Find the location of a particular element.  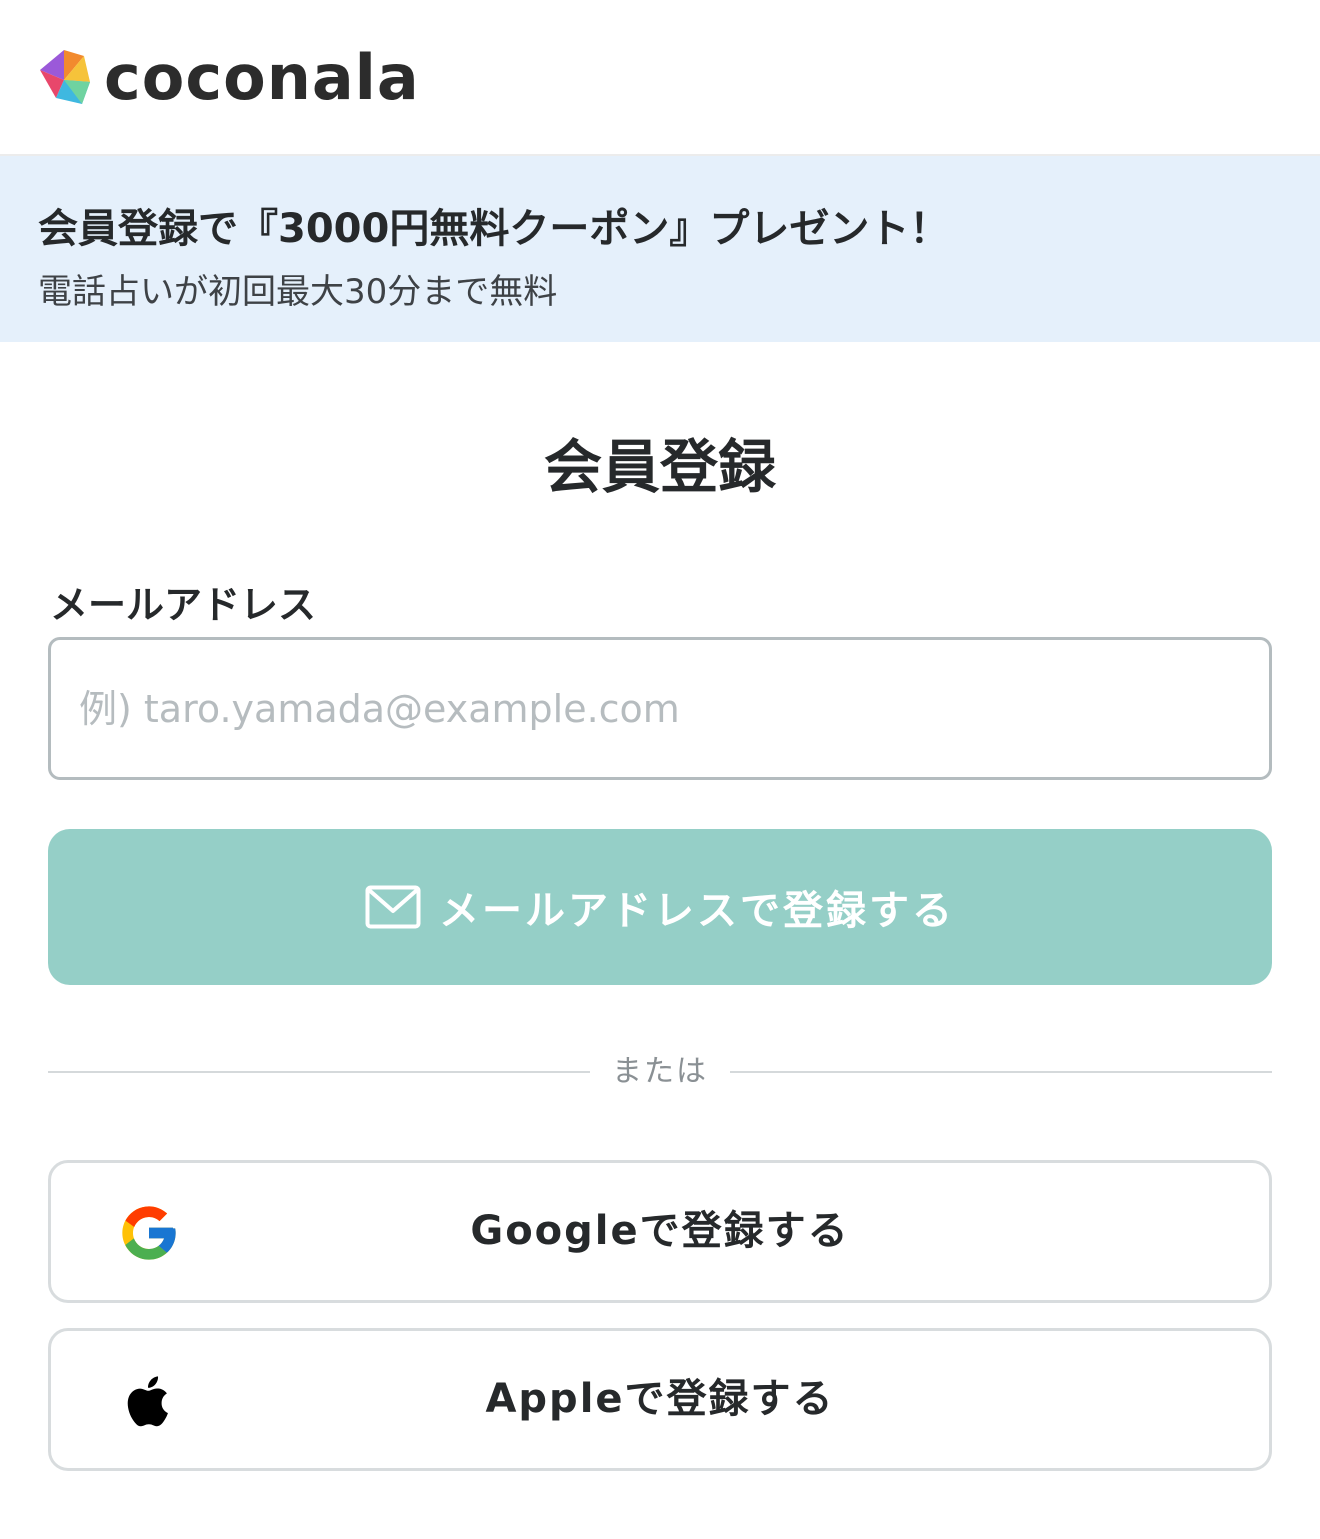

logo: coconala is located at coordinates (228, 78).